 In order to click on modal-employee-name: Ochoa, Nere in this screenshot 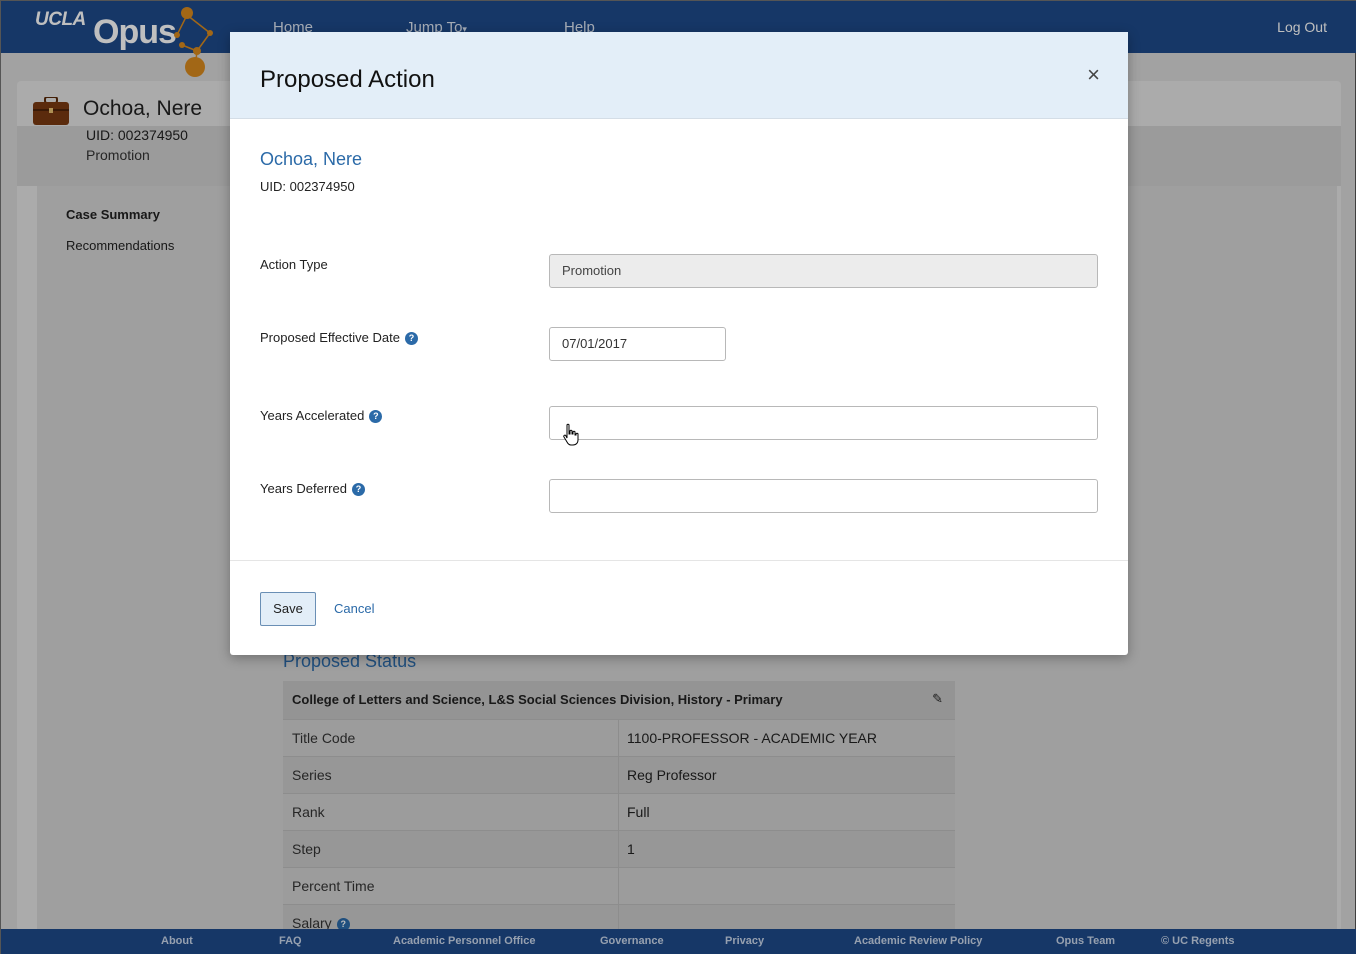, I will do `click(311, 159)`.